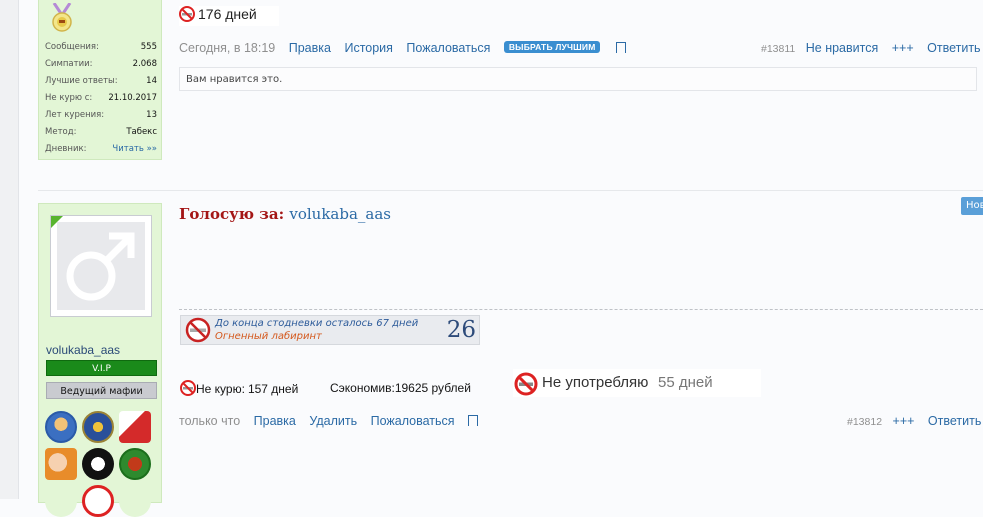 The image size is (983, 517). Describe the element at coordinates (101, 132) in the screenshot. I see `stat-row-method: Метод: Табекс` at that location.